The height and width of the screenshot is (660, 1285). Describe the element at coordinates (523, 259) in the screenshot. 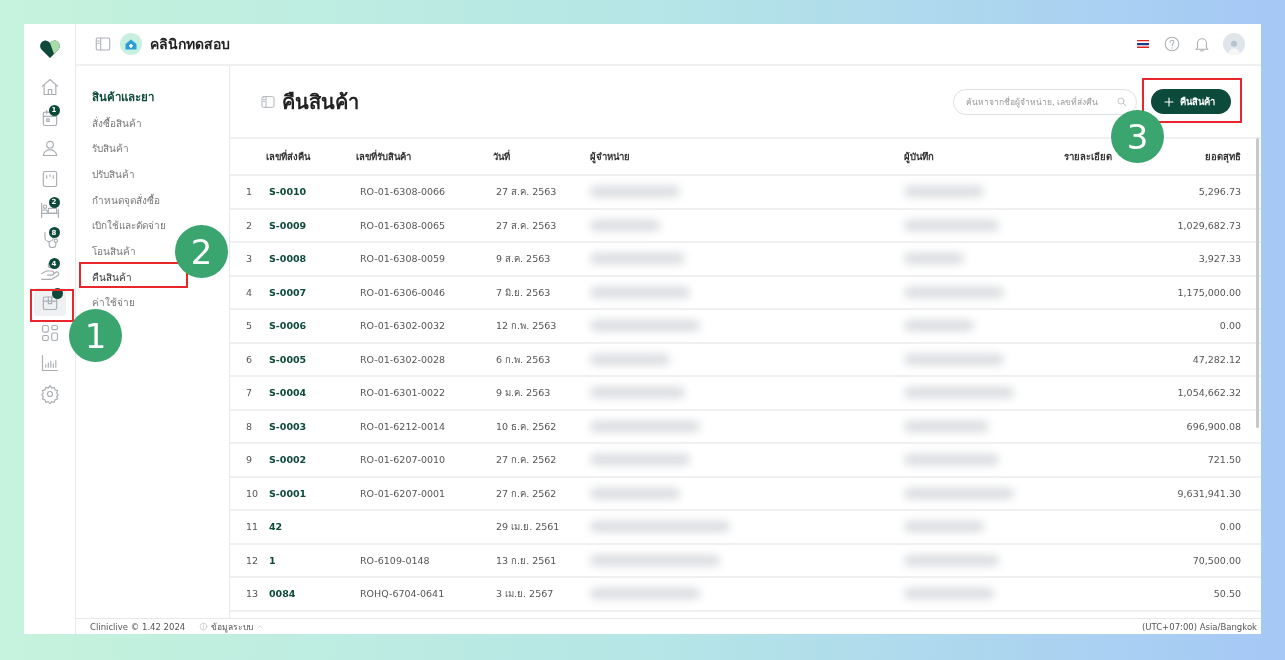

I see `table-cell-text: 9 ส.ค. 2563` at that location.